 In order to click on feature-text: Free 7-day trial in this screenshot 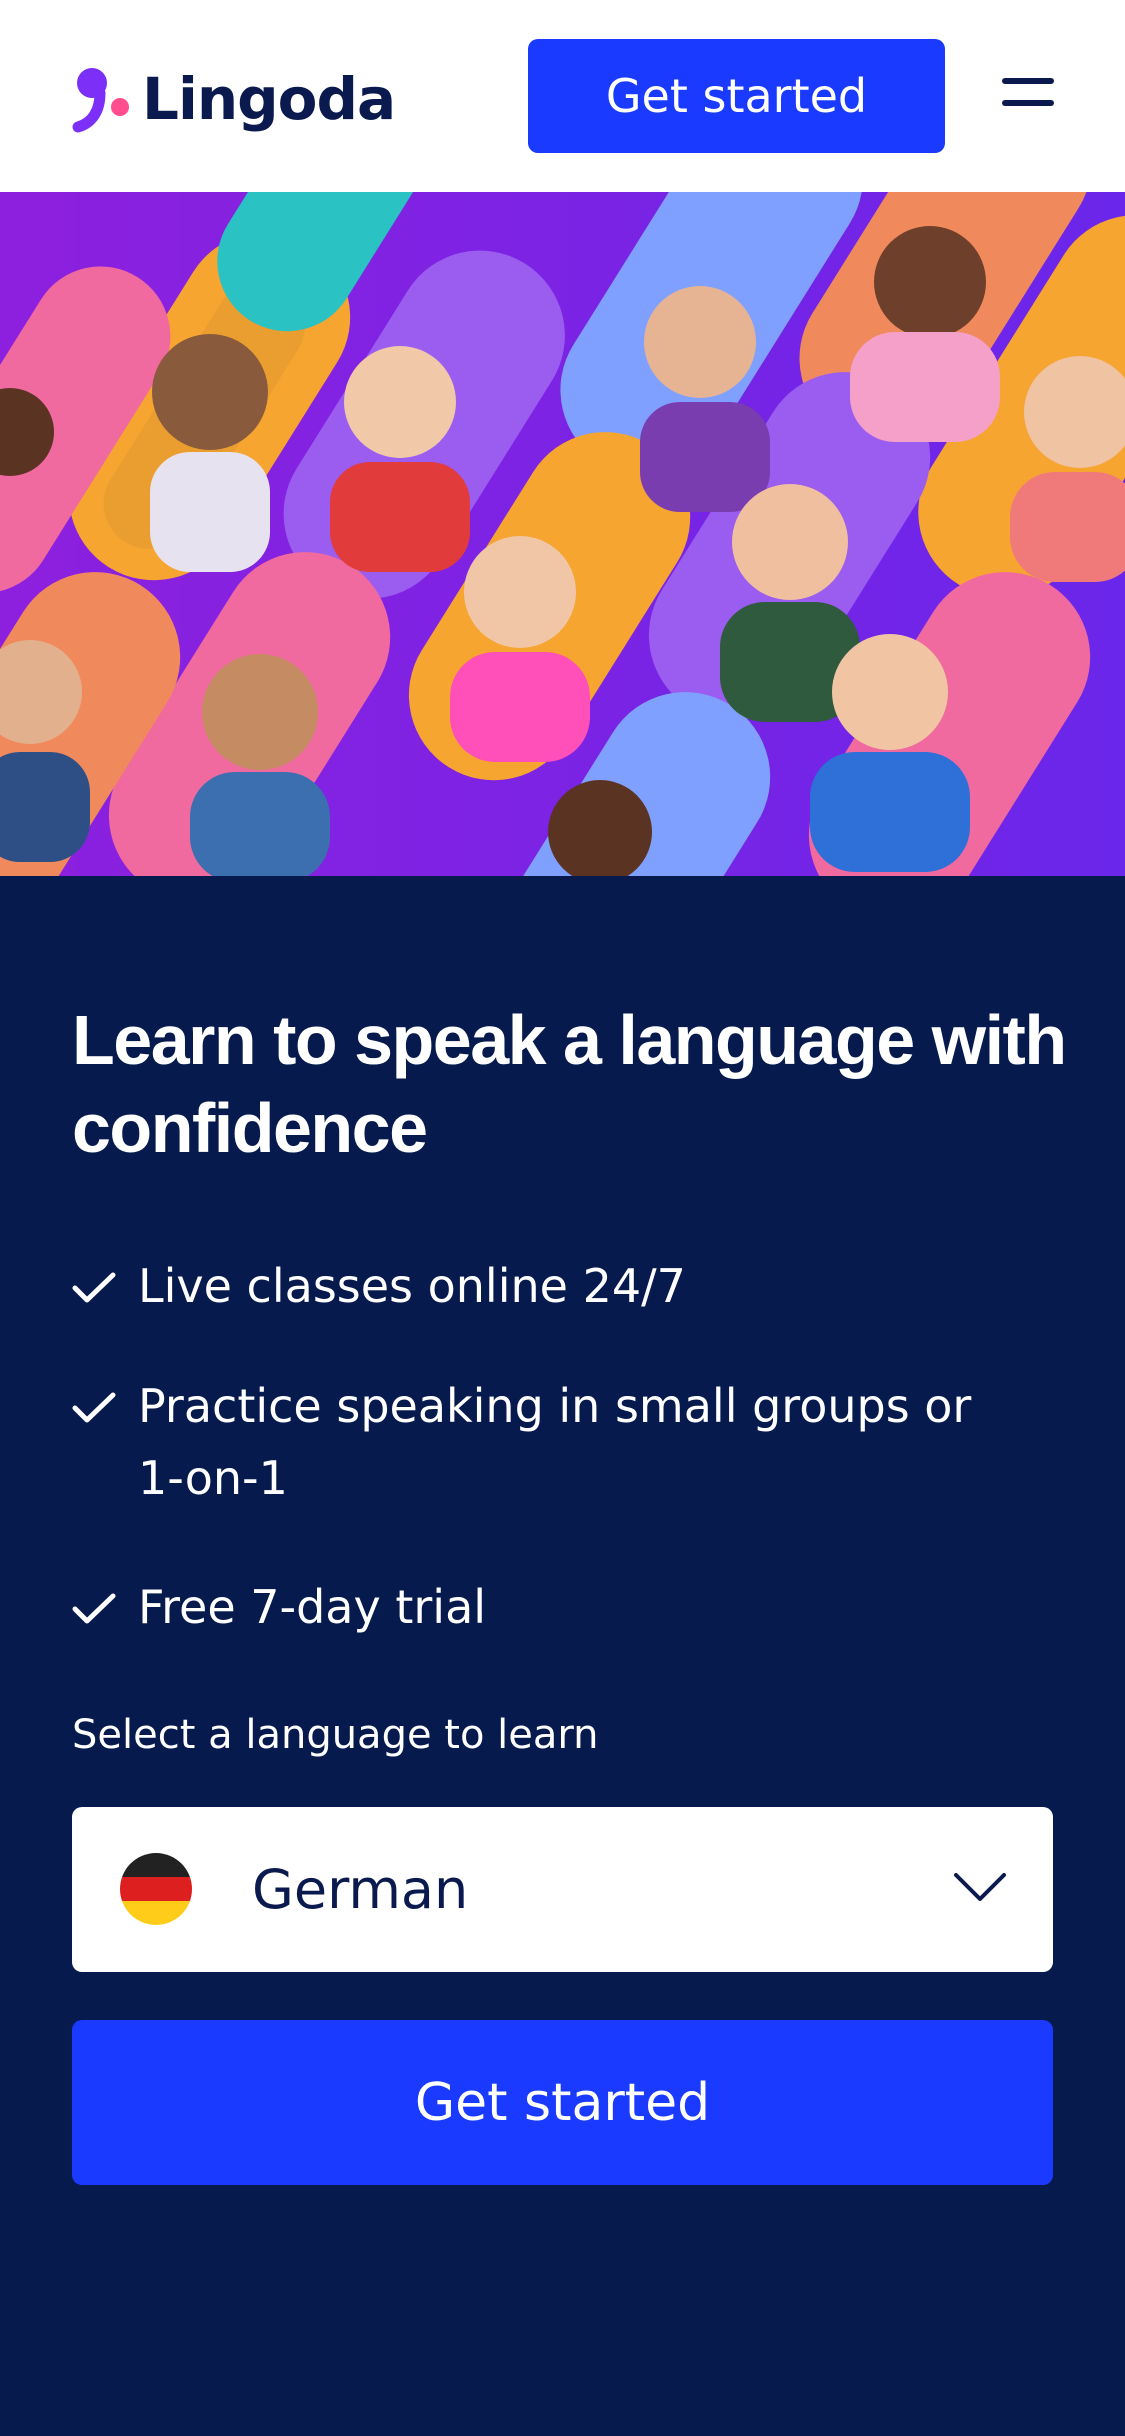, I will do `click(312, 1607)`.